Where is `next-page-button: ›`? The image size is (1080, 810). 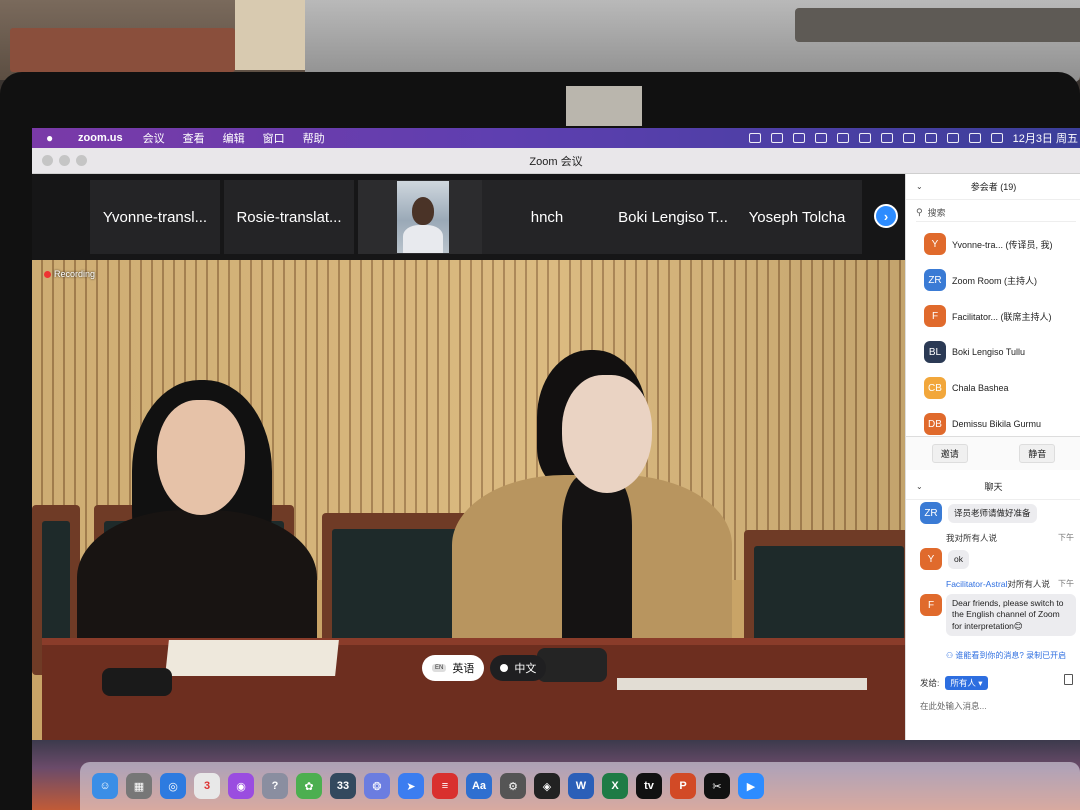
next-page-button: › is located at coordinates (886, 216).